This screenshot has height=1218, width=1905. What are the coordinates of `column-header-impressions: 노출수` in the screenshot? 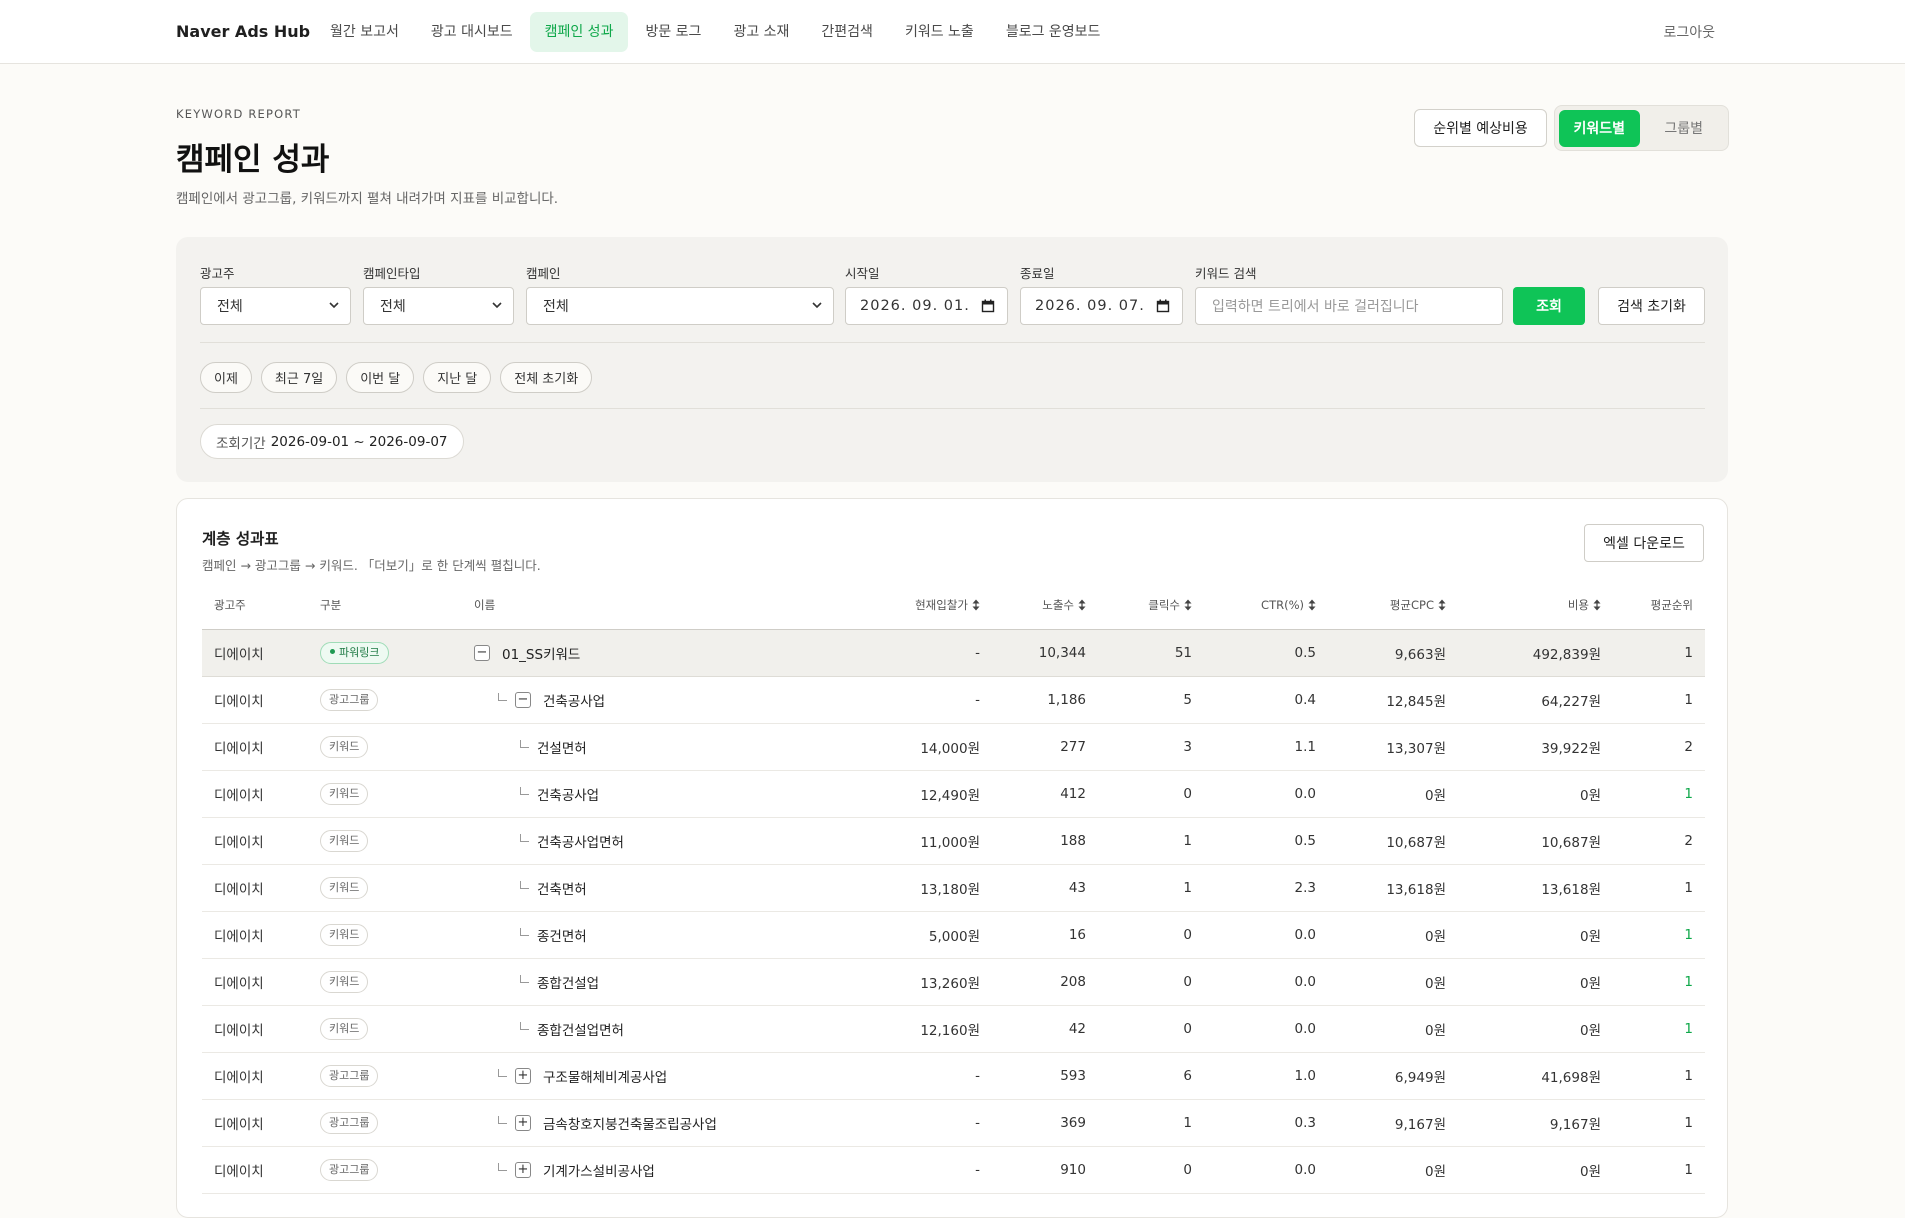 It's located at (1045, 605).